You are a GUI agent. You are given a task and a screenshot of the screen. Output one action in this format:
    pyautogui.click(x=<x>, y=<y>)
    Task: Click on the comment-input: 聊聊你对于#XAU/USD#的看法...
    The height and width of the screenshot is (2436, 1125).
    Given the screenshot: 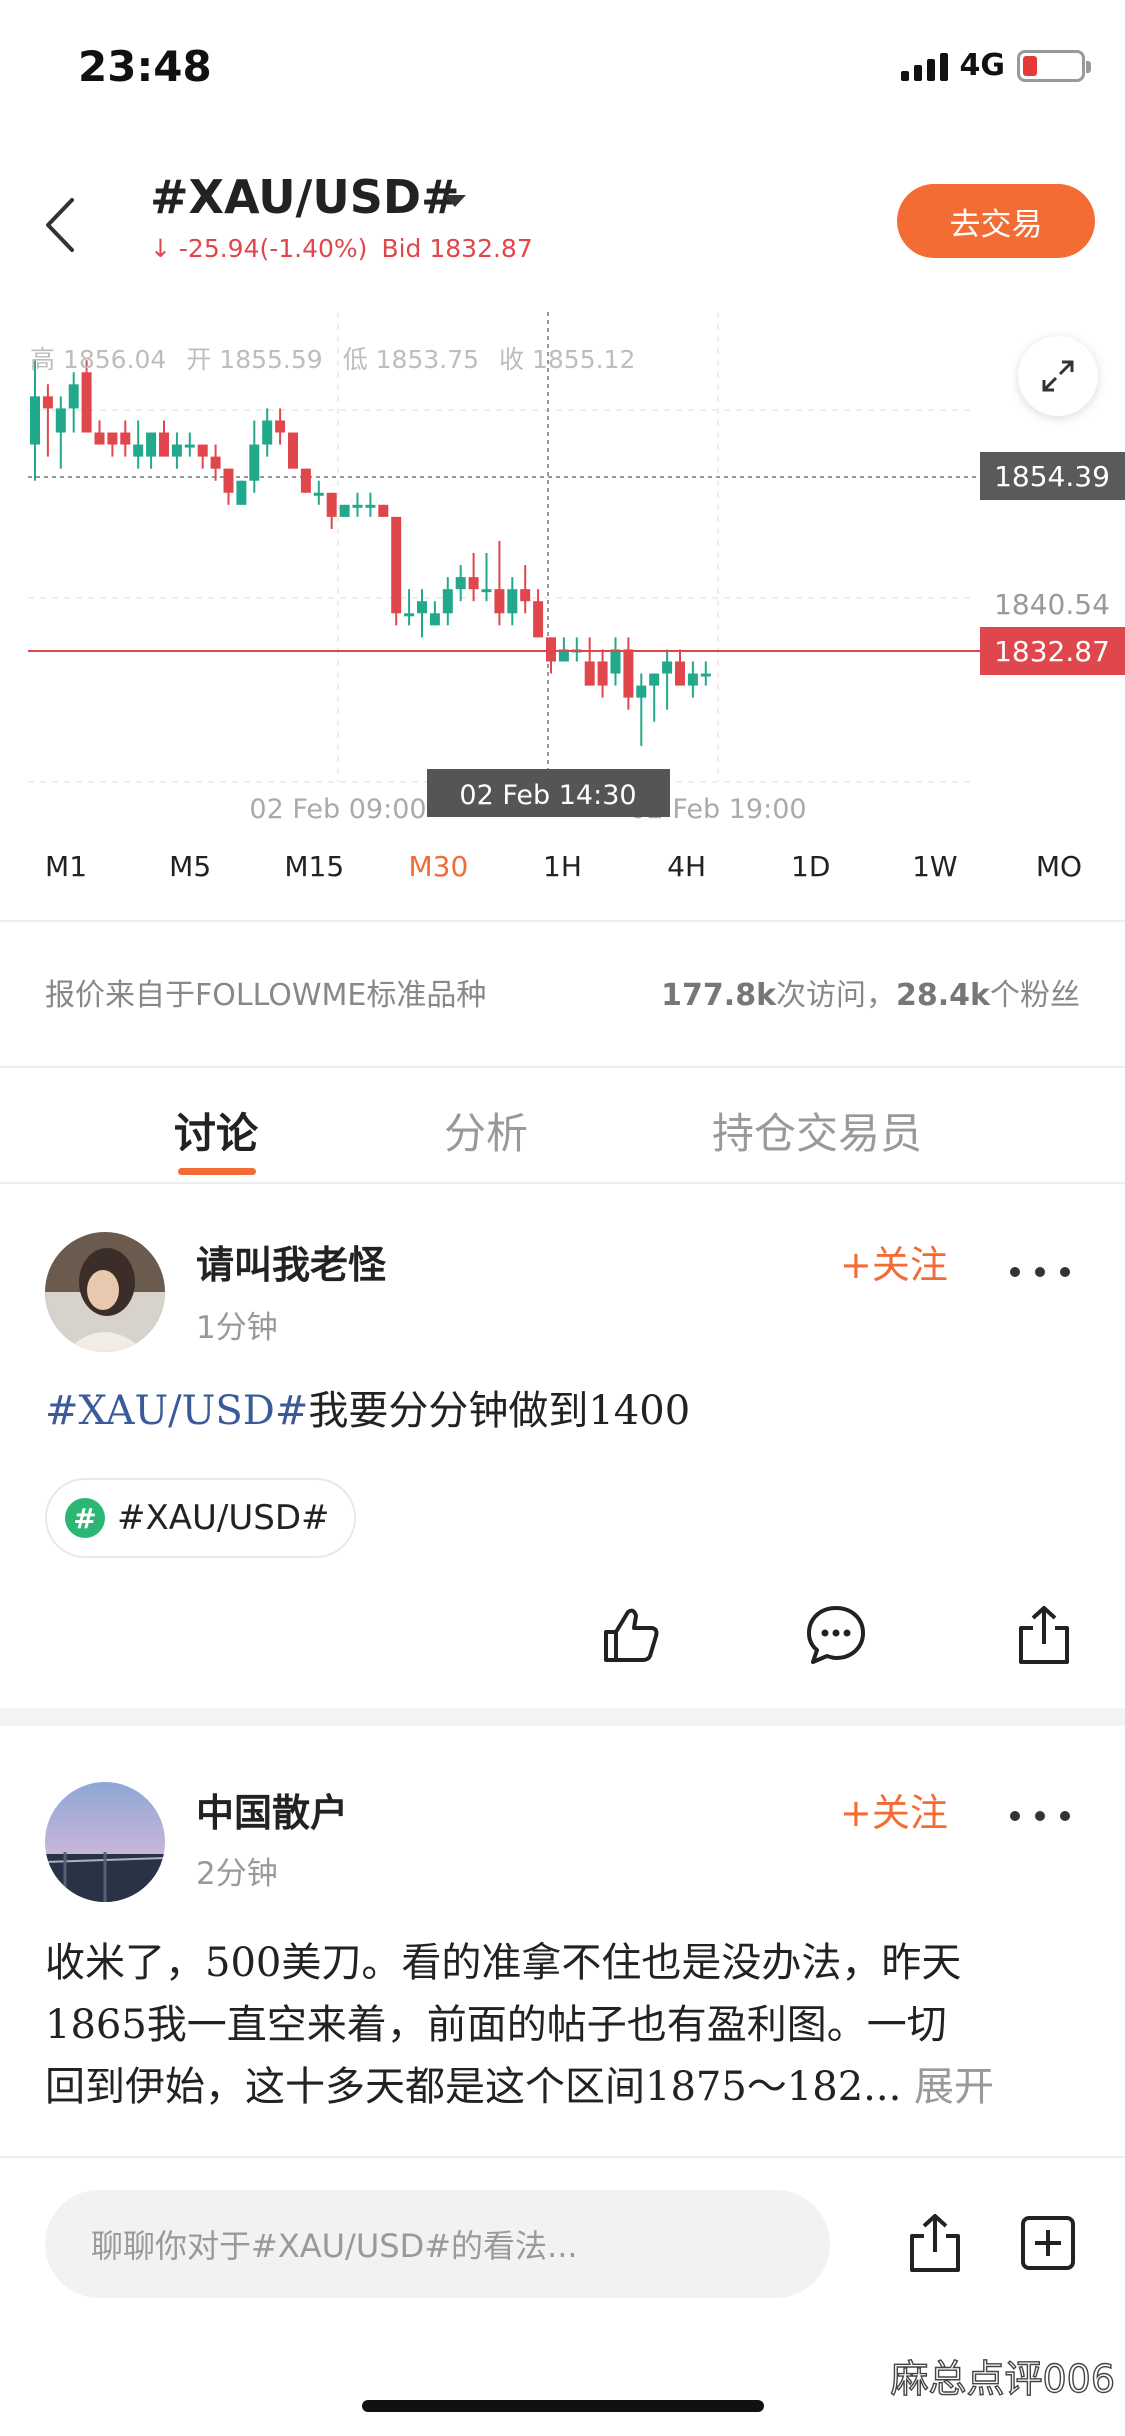 What is the action you would take?
    pyautogui.click(x=437, y=2244)
    